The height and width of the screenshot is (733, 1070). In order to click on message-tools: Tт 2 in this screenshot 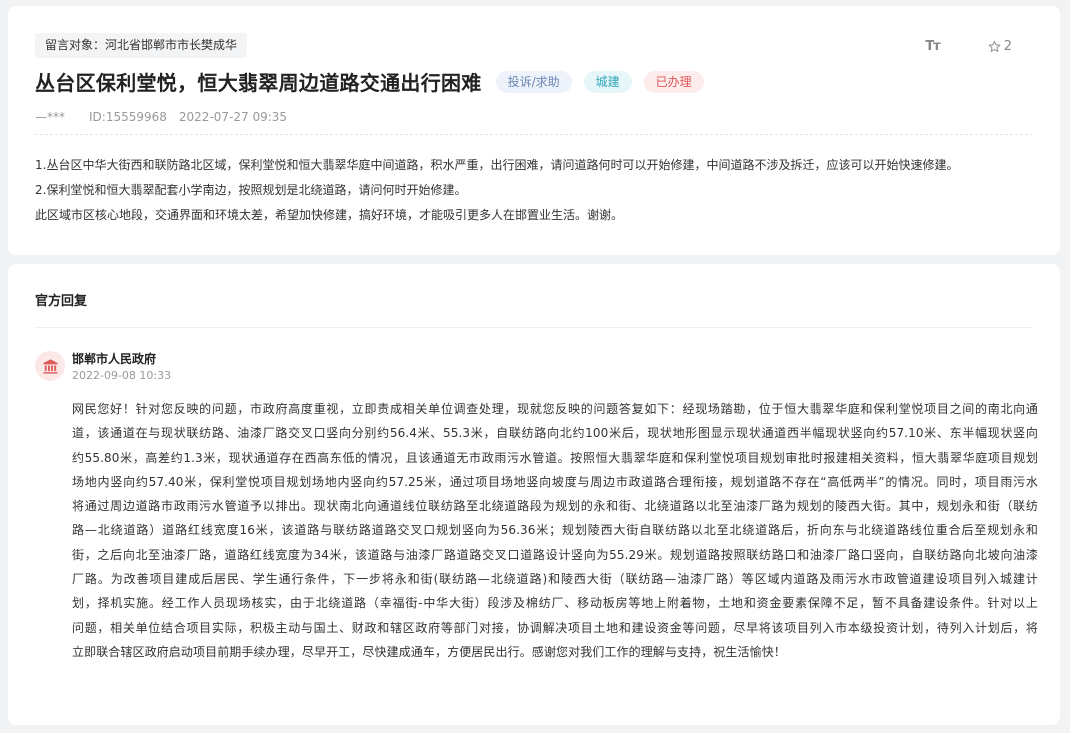, I will do `click(968, 46)`.